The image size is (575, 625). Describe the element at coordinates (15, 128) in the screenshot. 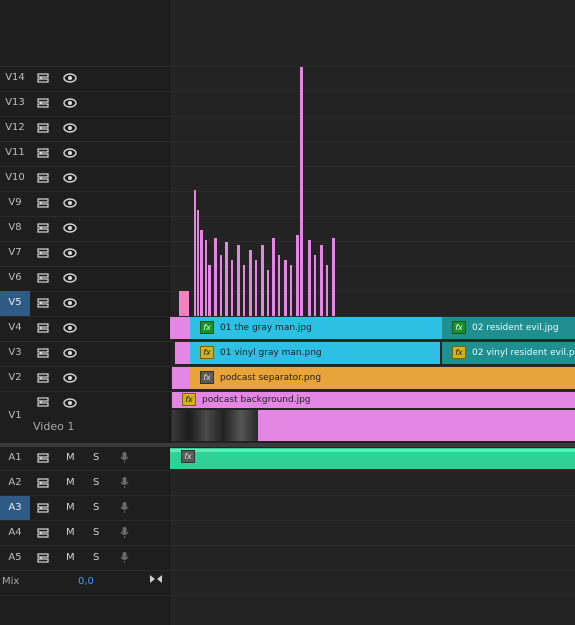

I see `track-label-v12: V12` at that location.